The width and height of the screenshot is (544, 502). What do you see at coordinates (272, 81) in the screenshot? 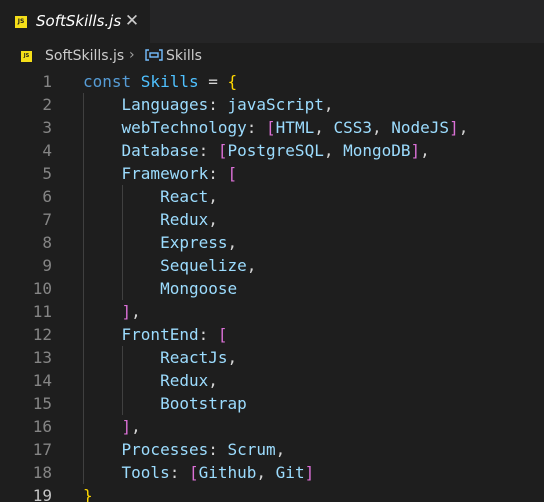
I see `code-line: 1 const Skills = {` at bounding box center [272, 81].